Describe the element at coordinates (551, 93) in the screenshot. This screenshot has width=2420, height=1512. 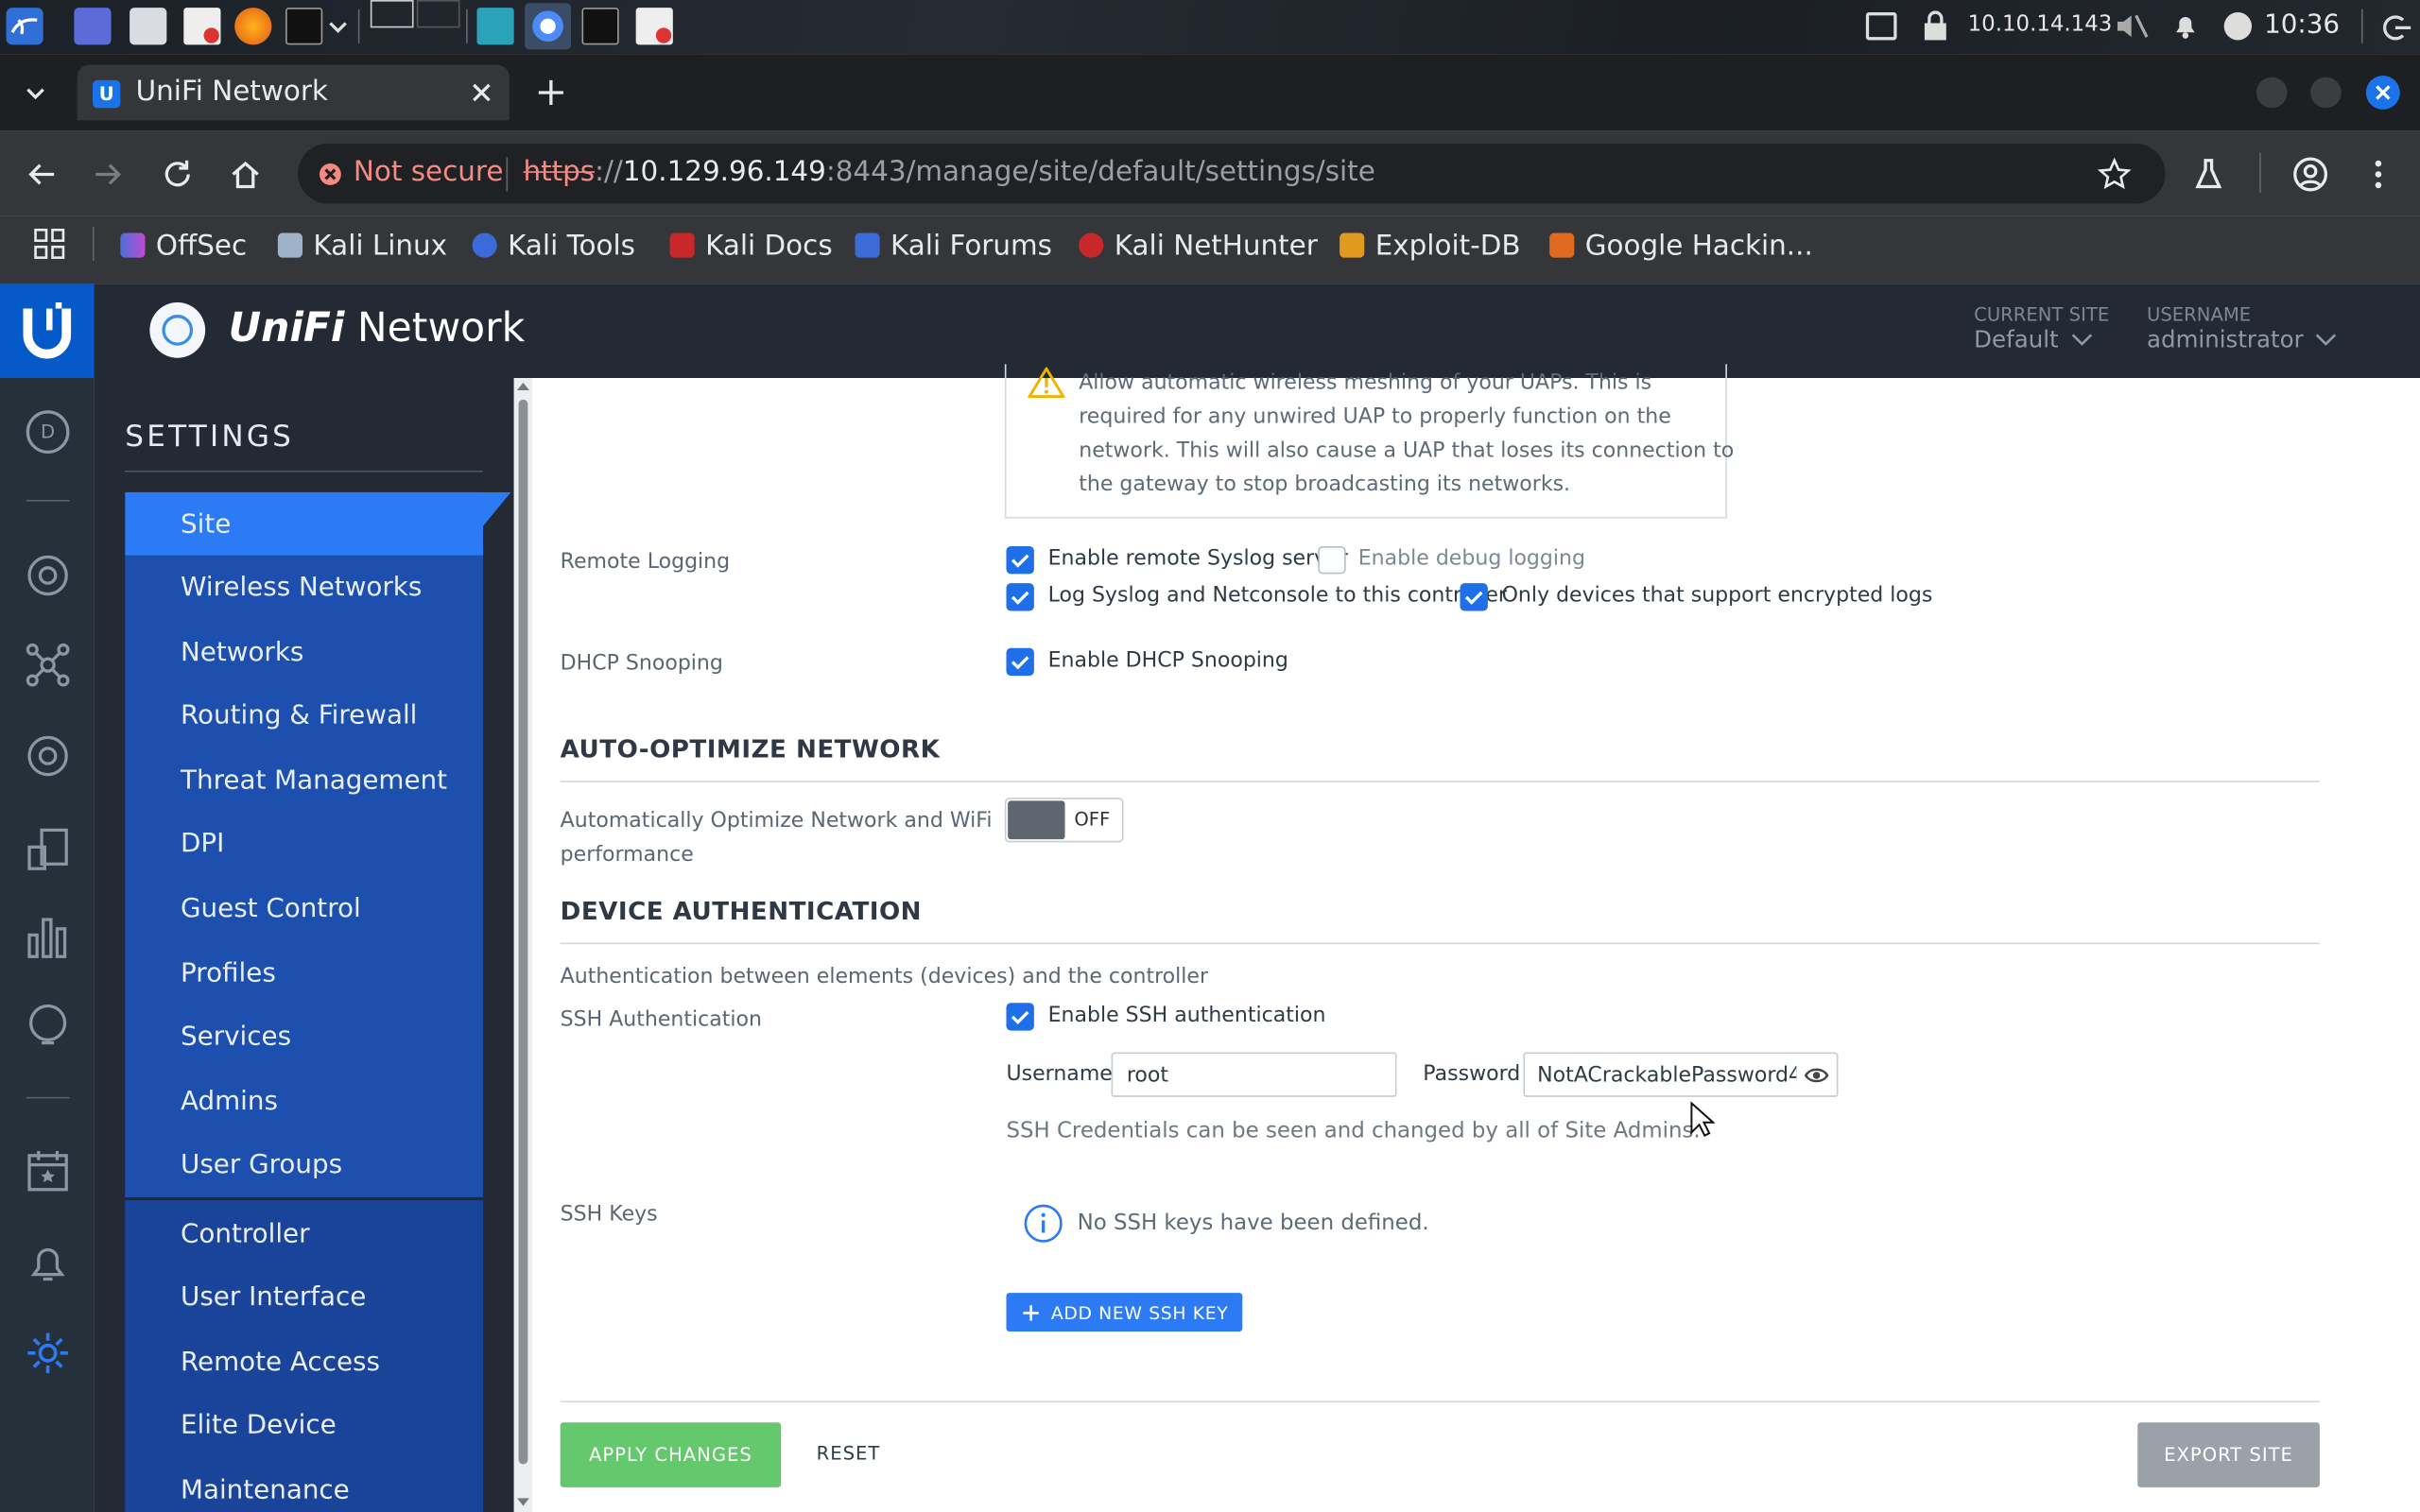
I see `new-tab-icon` at that location.